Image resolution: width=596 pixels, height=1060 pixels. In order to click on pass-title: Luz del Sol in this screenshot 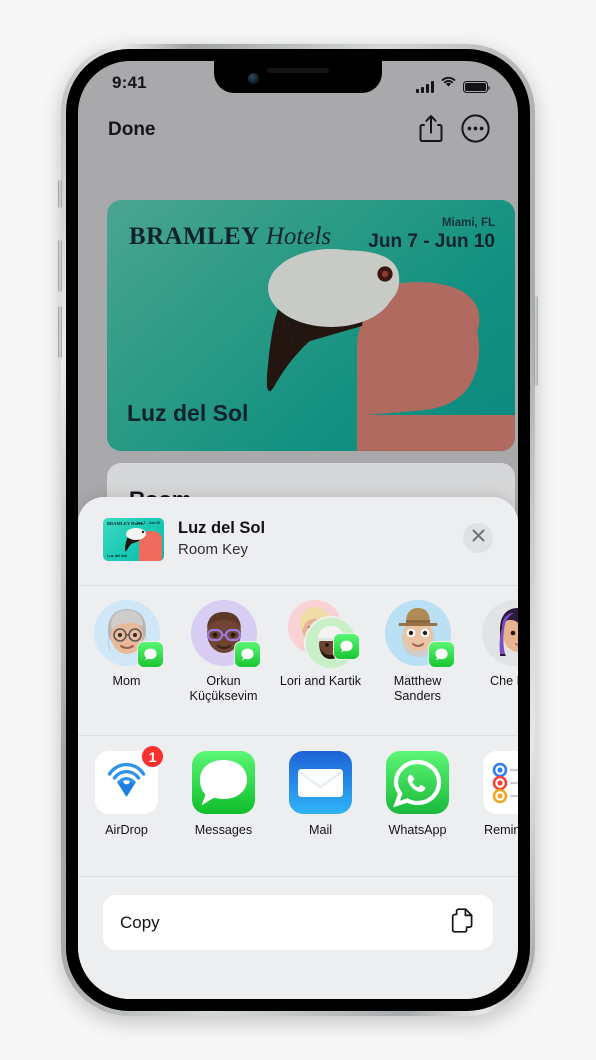, I will do `click(188, 413)`.